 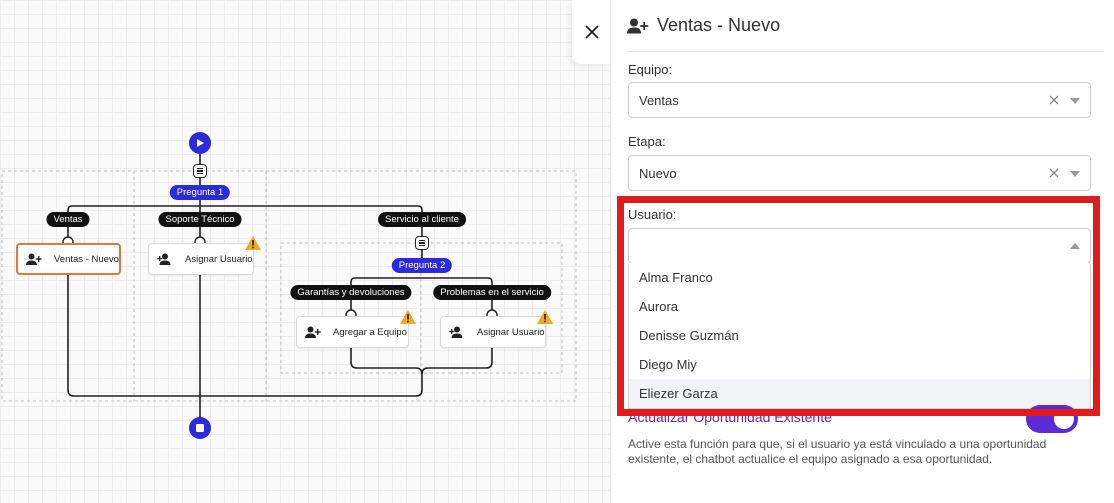 I want to click on chevron-up-icon, so click(x=1075, y=246).